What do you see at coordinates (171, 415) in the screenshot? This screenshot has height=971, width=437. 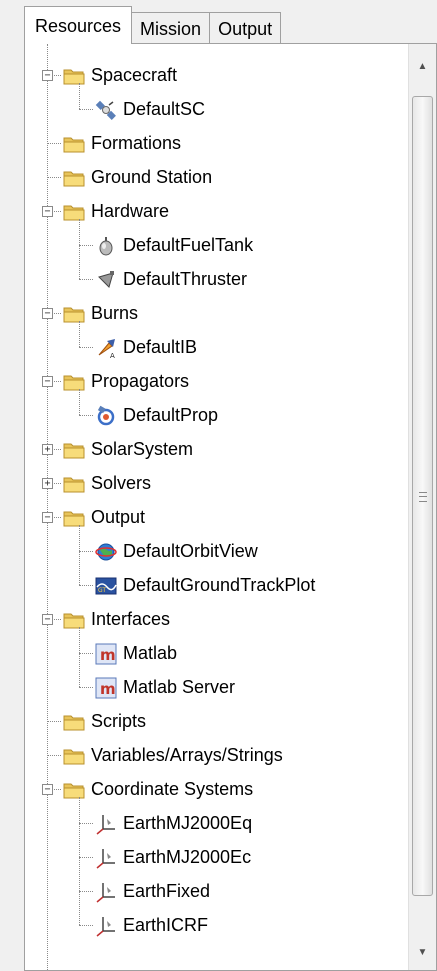 I see `tree-label: DefaultProp` at bounding box center [171, 415].